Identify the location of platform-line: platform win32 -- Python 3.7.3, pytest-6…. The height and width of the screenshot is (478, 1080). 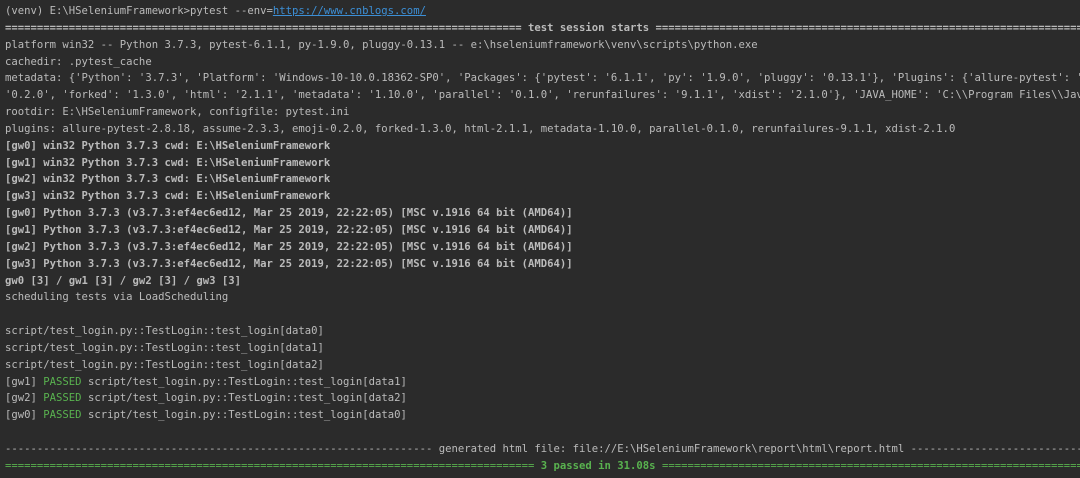
(381, 44).